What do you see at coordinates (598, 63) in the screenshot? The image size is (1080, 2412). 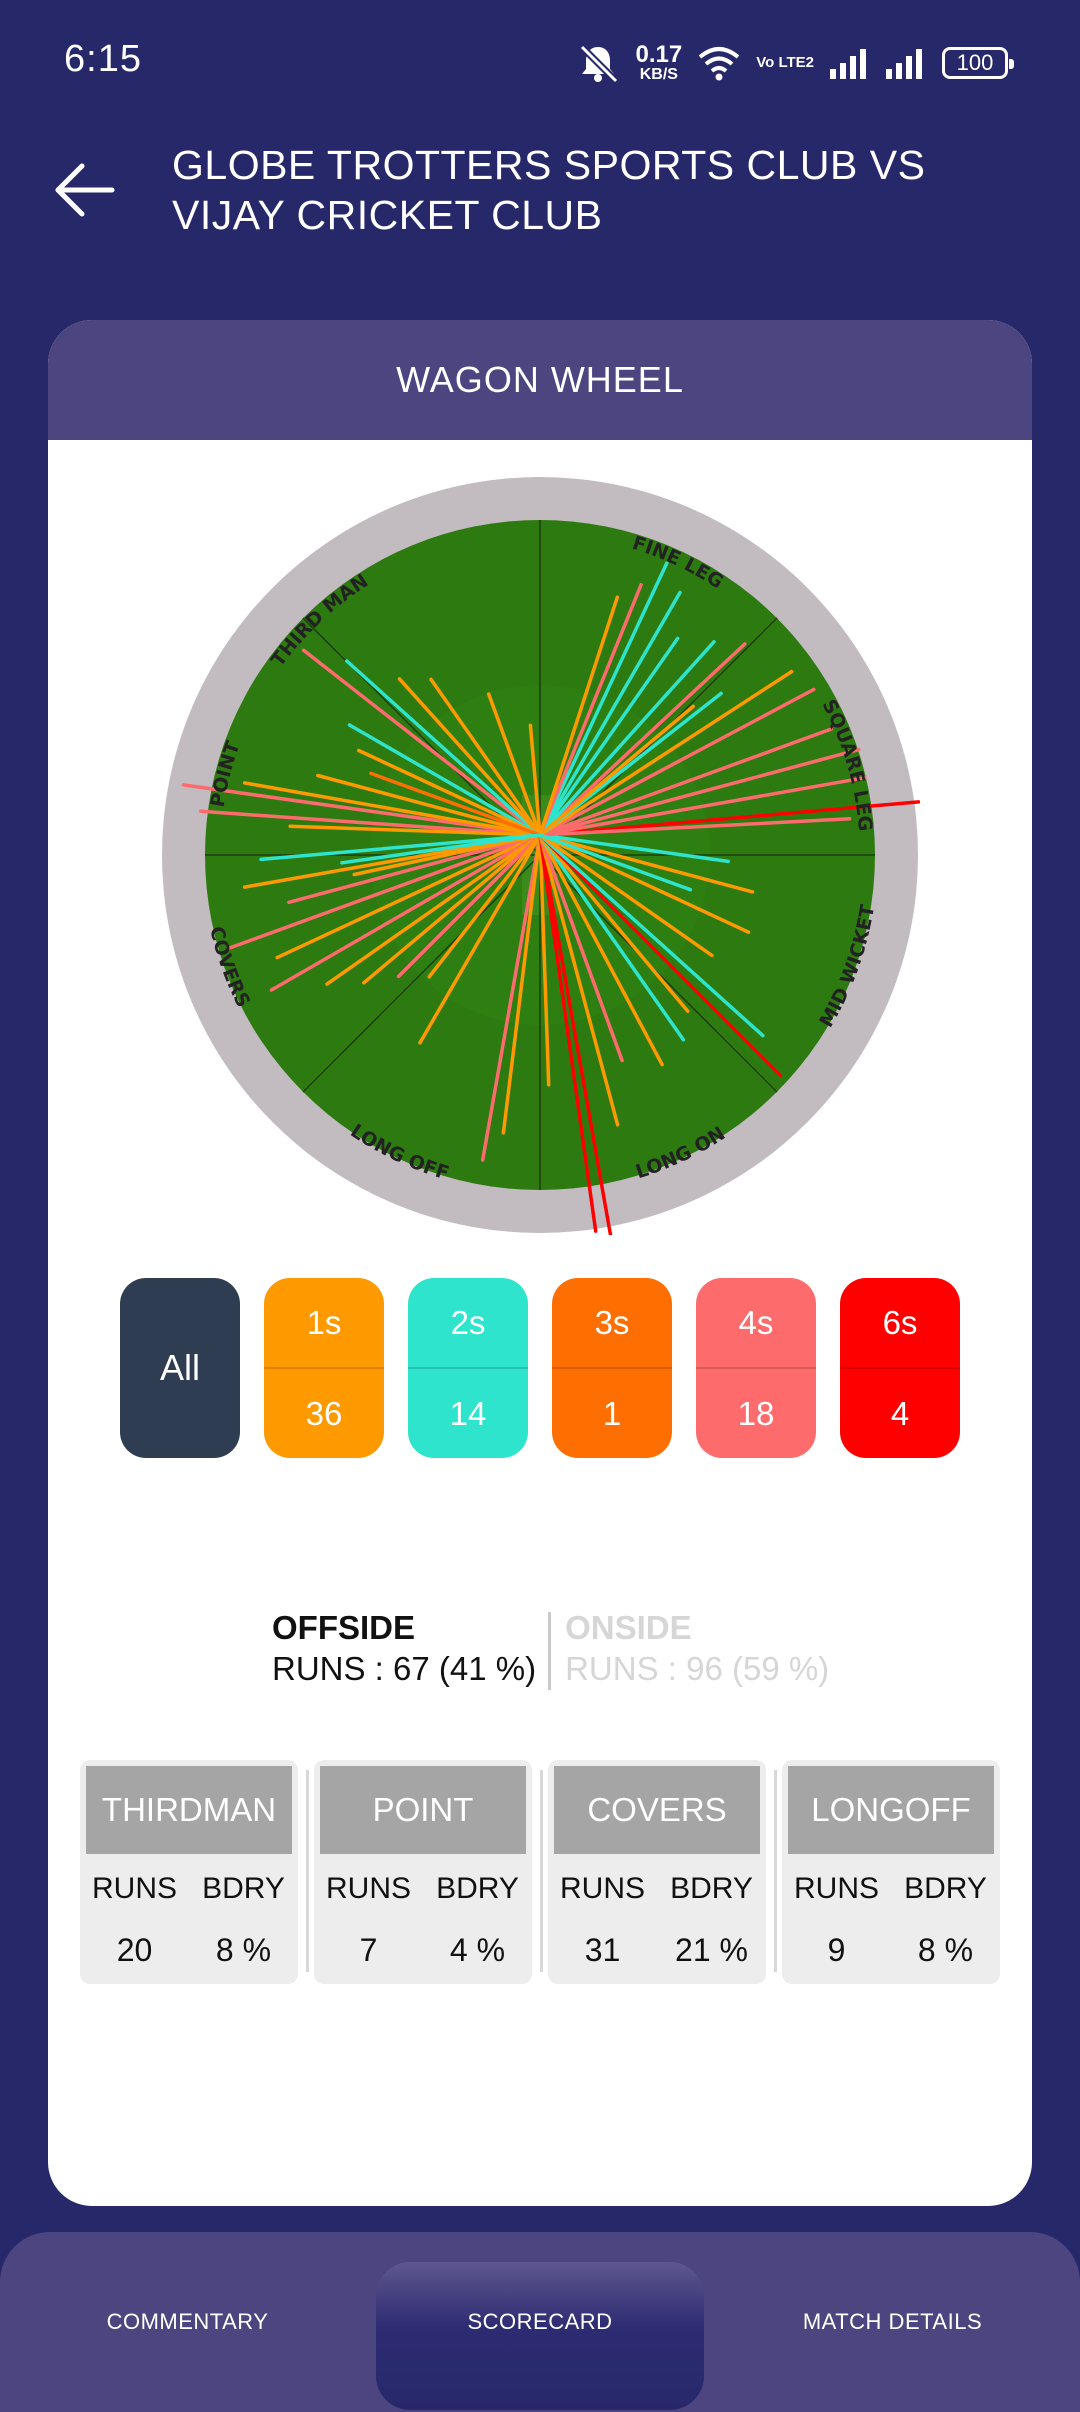 I see `mute-icon` at bounding box center [598, 63].